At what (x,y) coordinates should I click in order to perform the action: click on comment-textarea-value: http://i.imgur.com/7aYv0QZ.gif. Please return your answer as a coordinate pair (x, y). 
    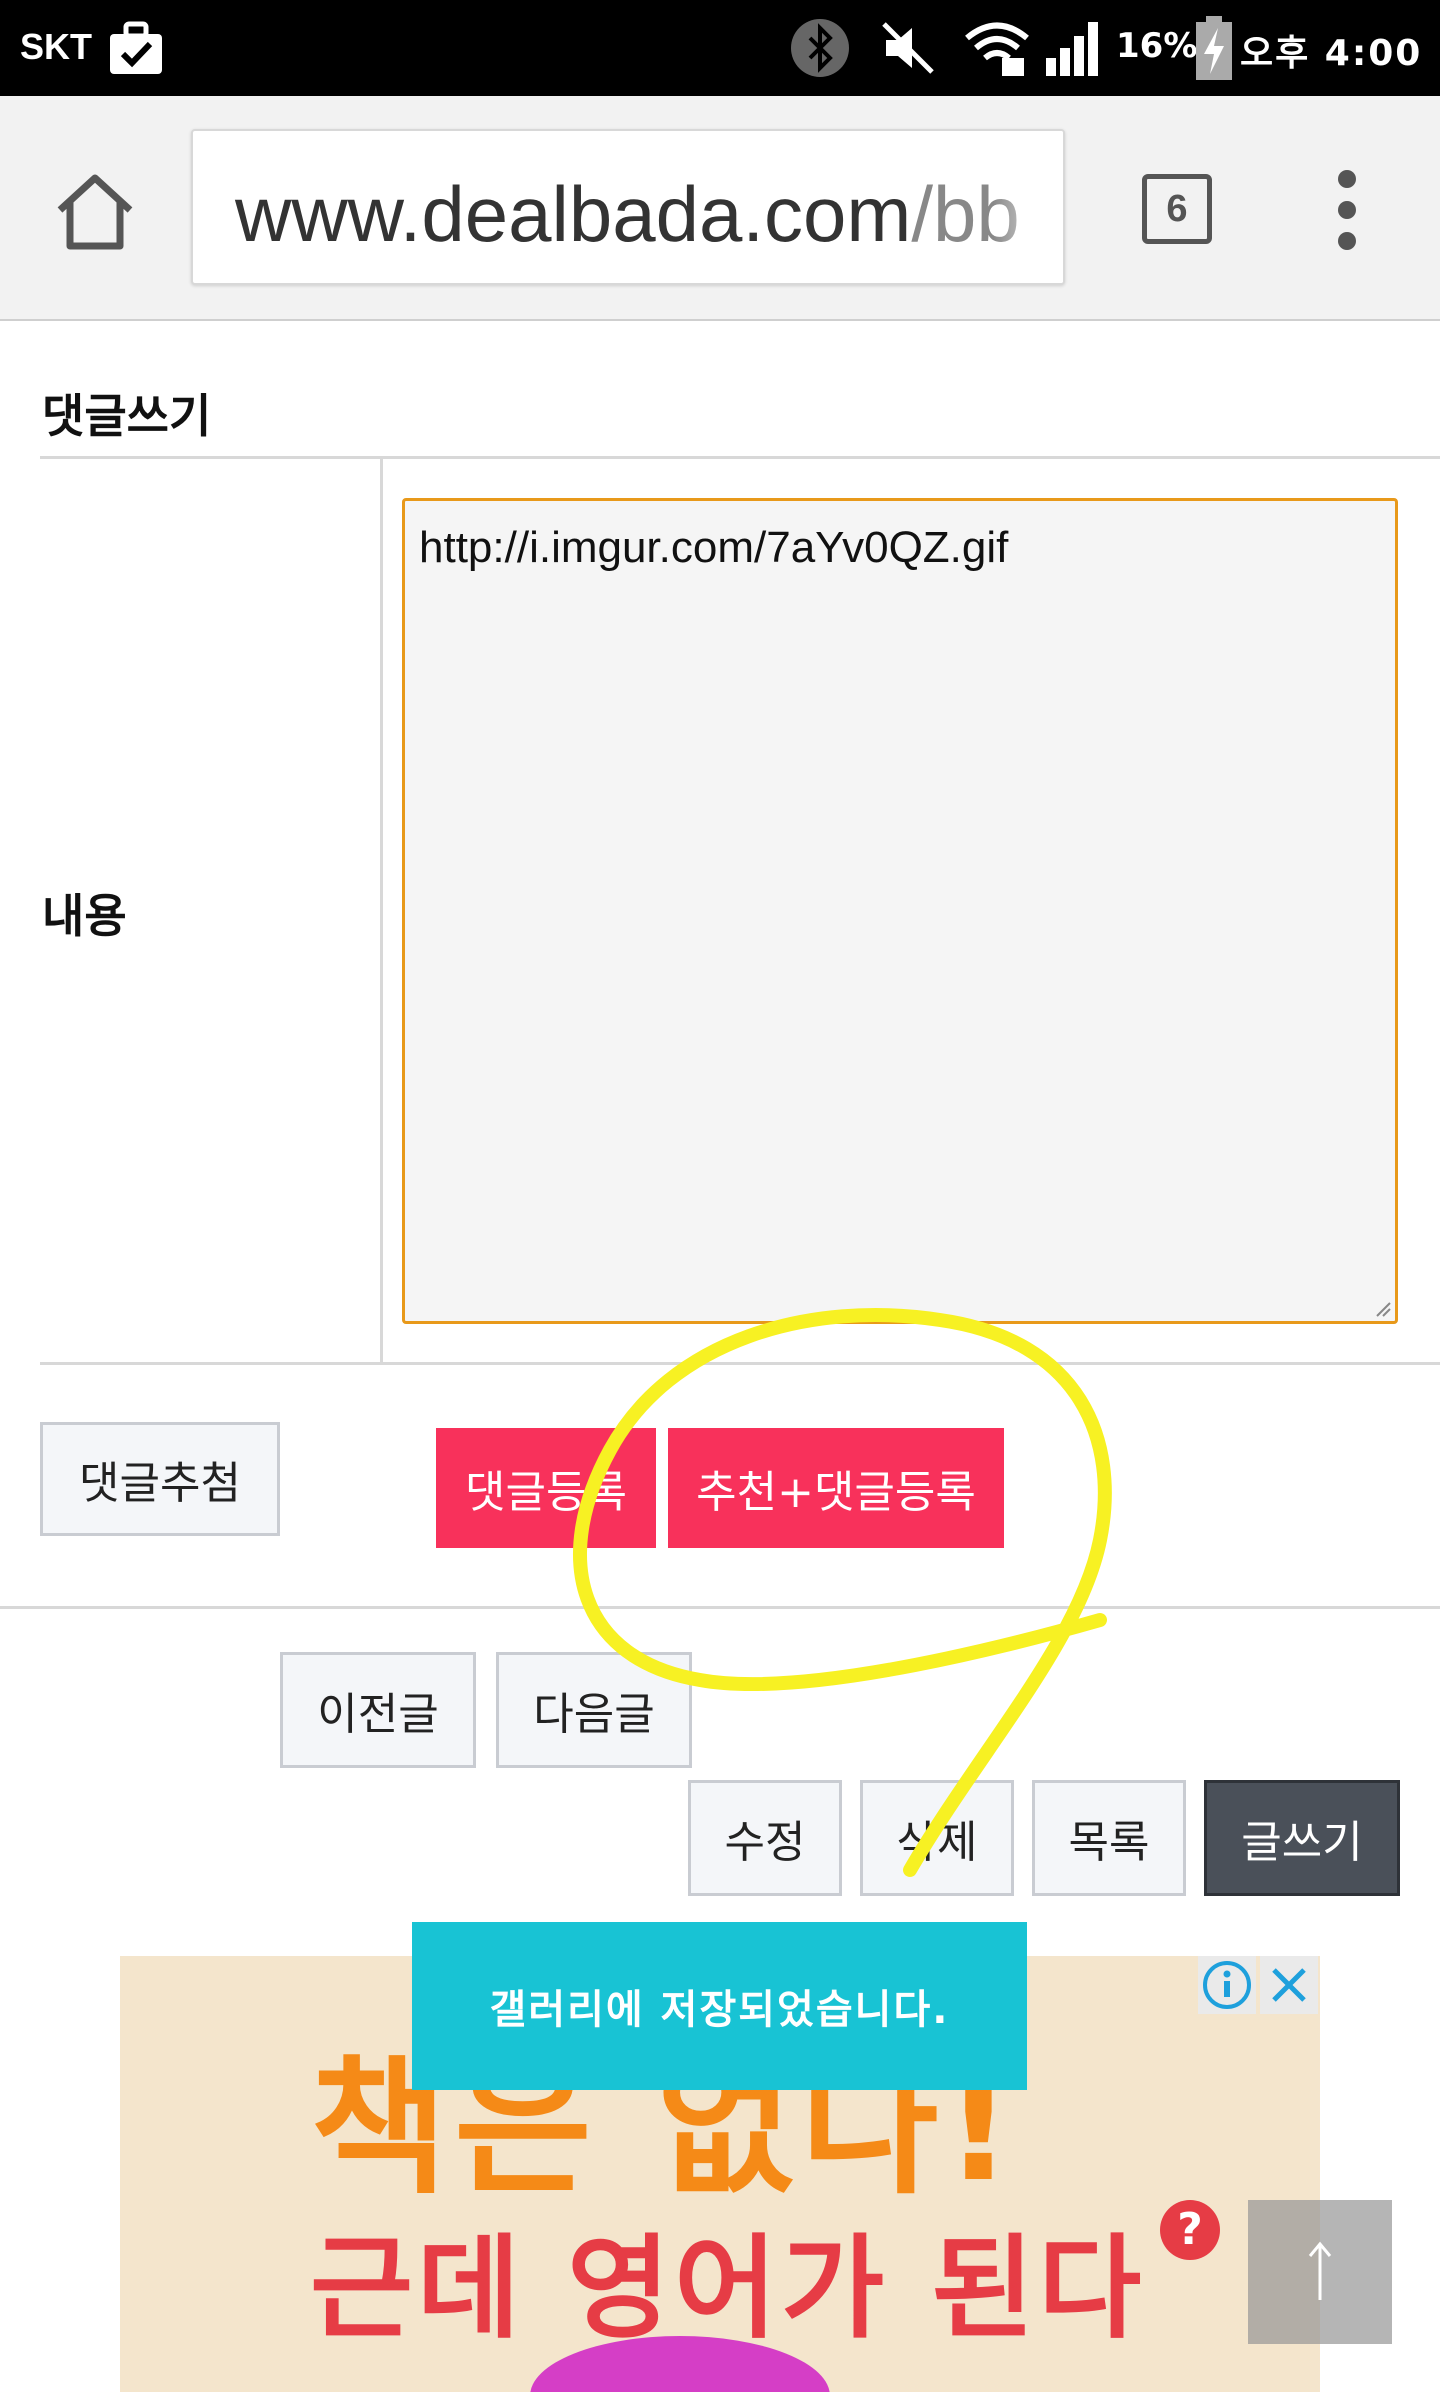
    Looking at the image, I should click on (714, 547).